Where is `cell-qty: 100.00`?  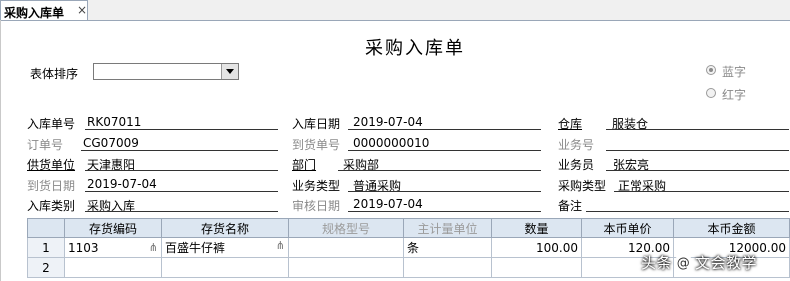
cell-qty: 100.00 is located at coordinates (536, 247).